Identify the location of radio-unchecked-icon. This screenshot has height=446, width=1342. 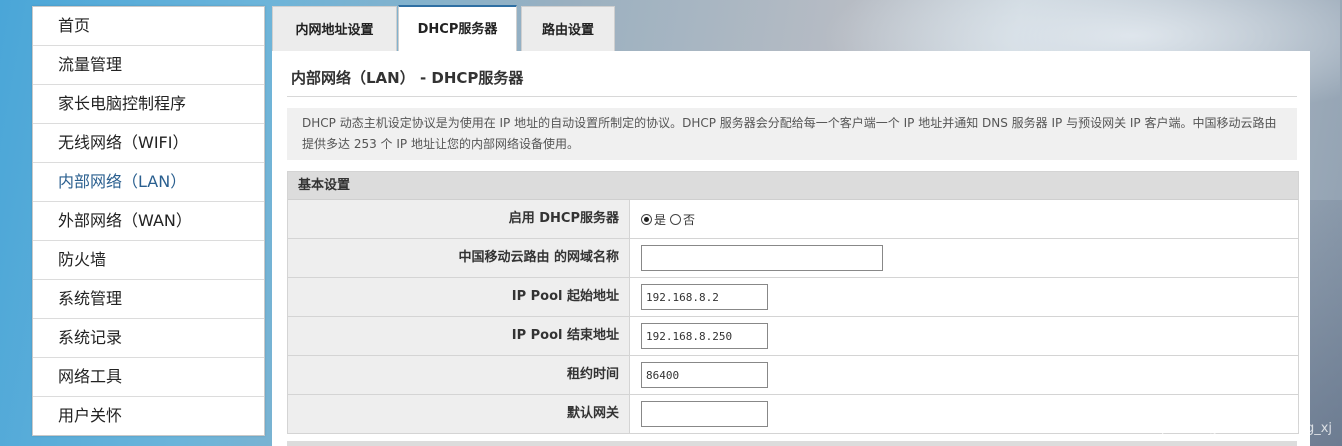
(676, 219).